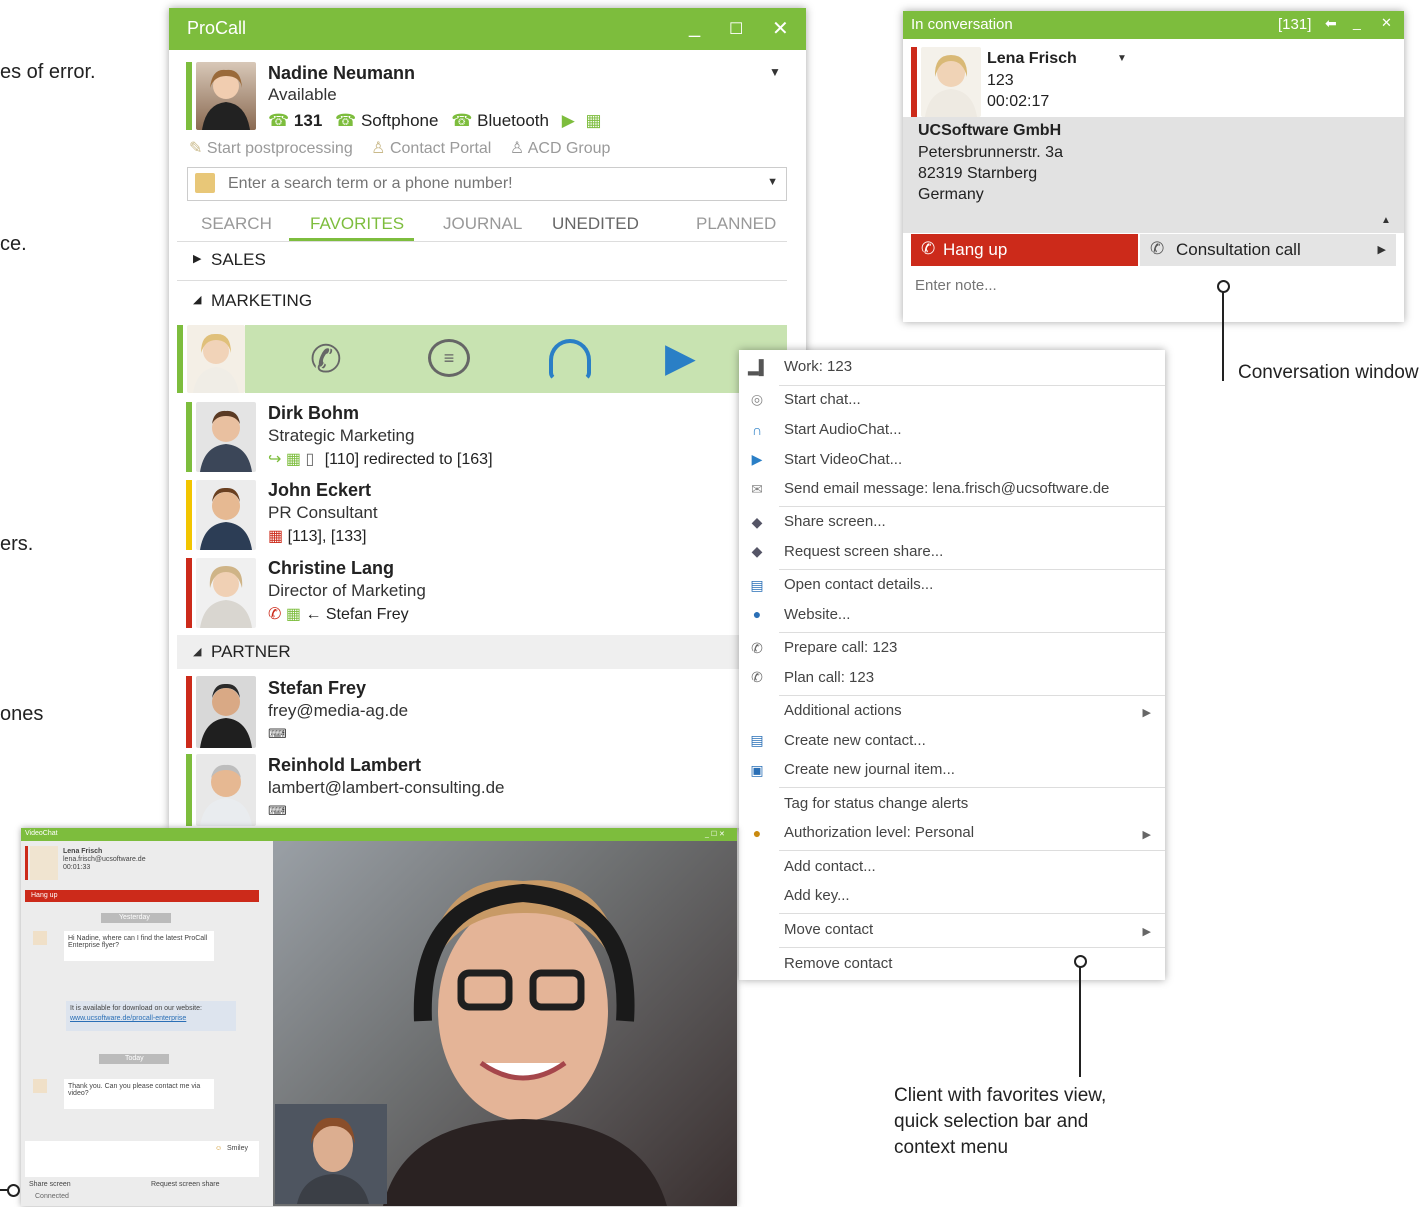 The width and height of the screenshot is (1427, 1207). Describe the element at coordinates (357, 224) in the screenshot. I see `tab-favorites: FAVORITES` at that location.